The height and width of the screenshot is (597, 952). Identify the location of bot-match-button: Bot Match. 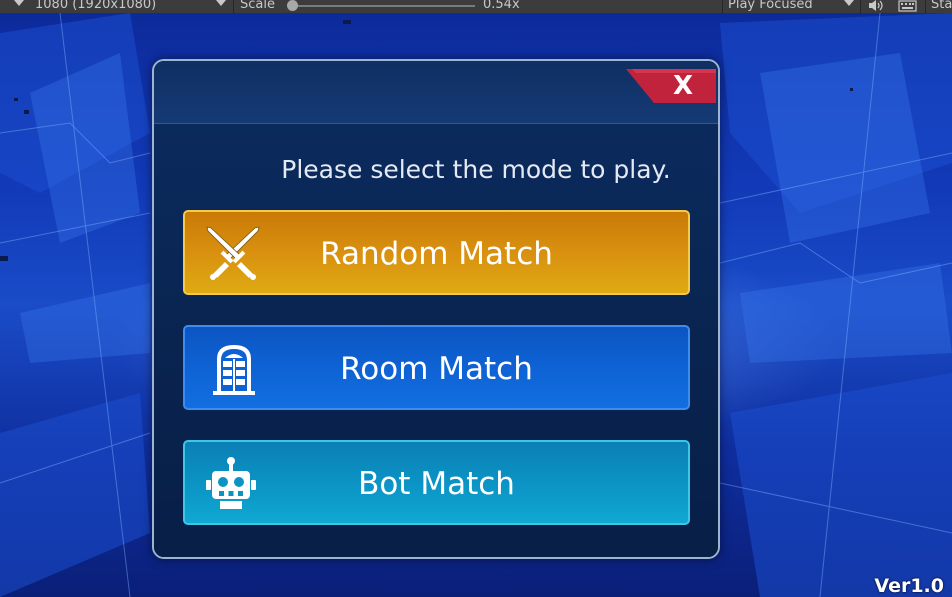
(436, 482).